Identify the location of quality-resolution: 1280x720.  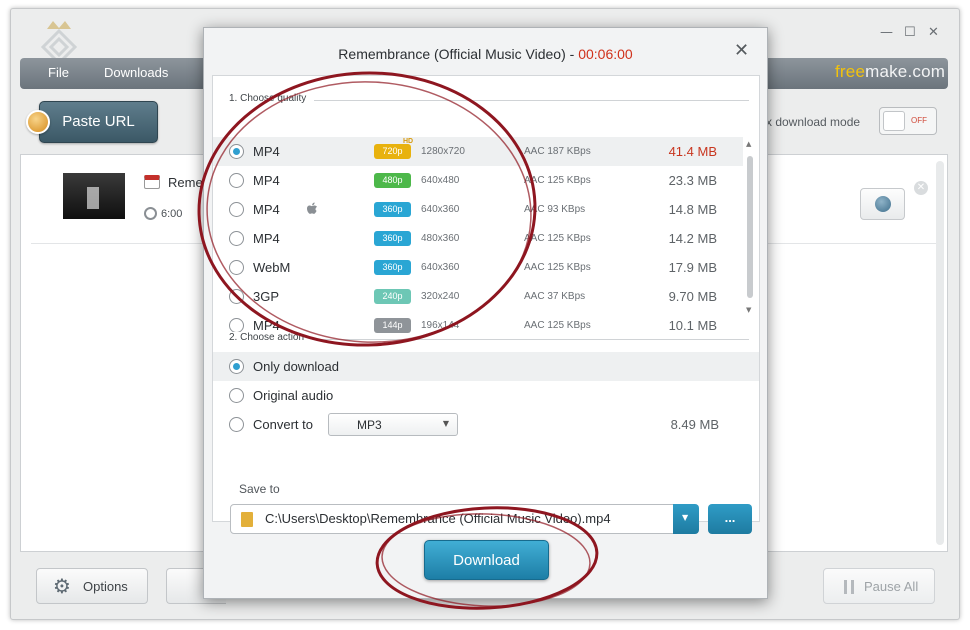
(443, 151).